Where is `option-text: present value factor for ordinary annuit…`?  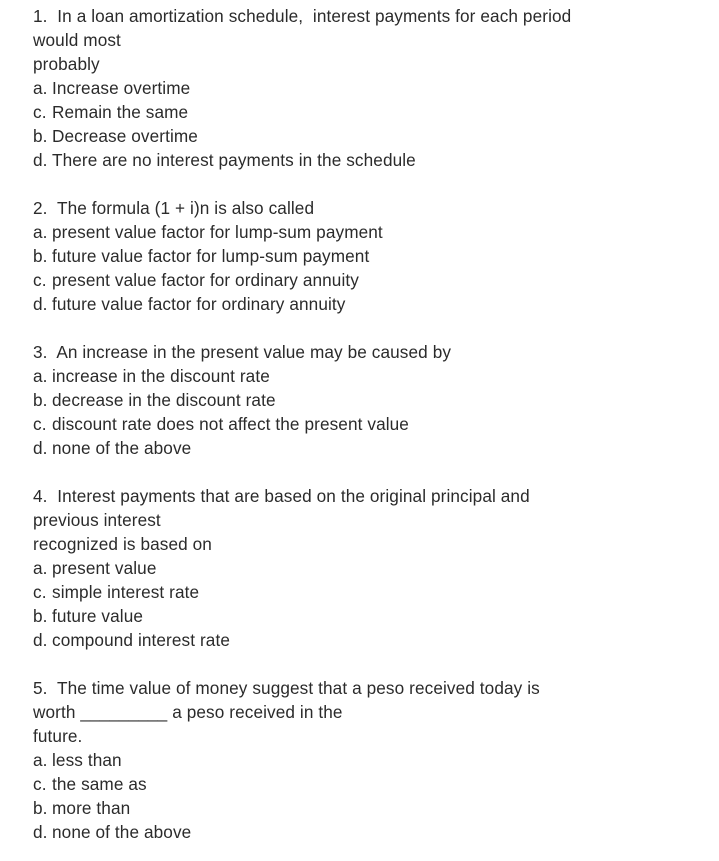 option-text: present value factor for ordinary annuit… is located at coordinates (205, 280).